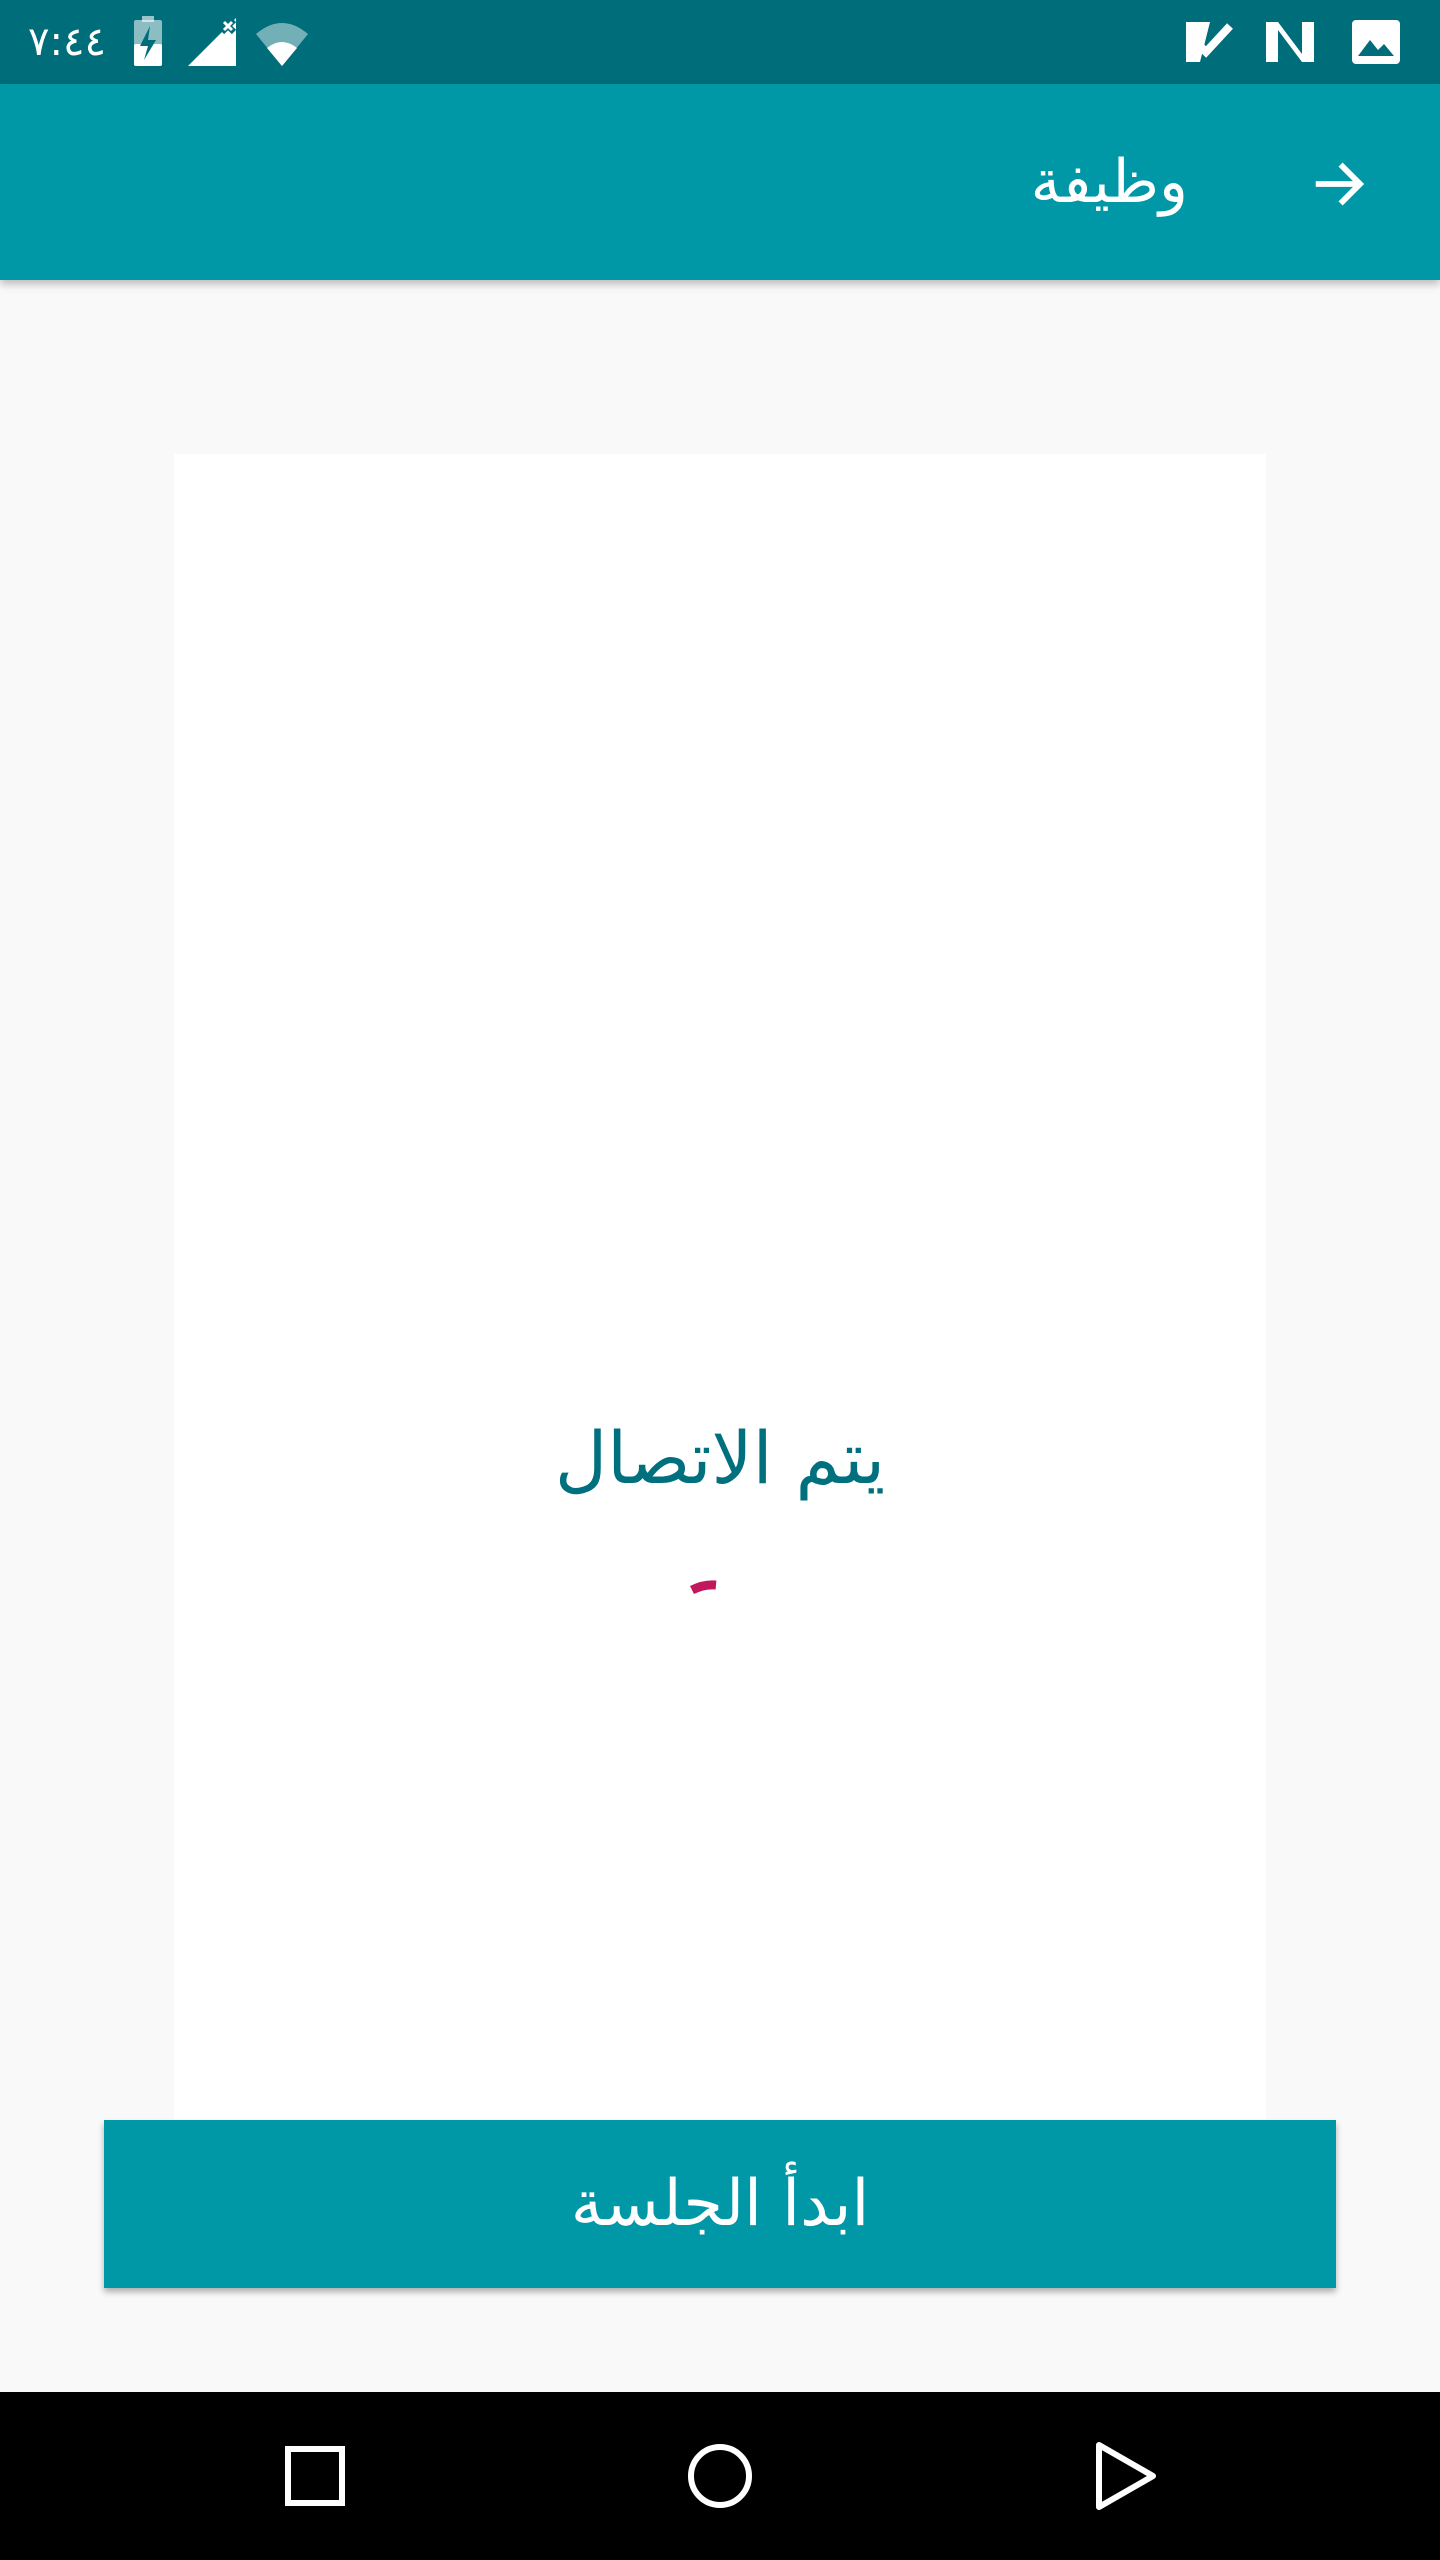 The height and width of the screenshot is (2560, 1440). What do you see at coordinates (720, 182) in the screenshot?
I see `app-bar: وظيفة` at bounding box center [720, 182].